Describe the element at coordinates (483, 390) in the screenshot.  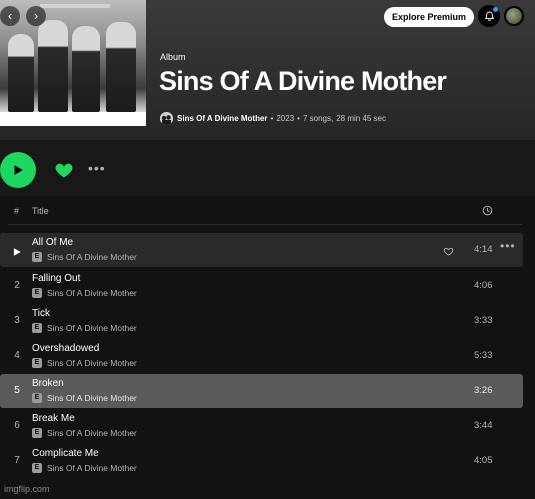
I see `track-duration: 3:26` at that location.